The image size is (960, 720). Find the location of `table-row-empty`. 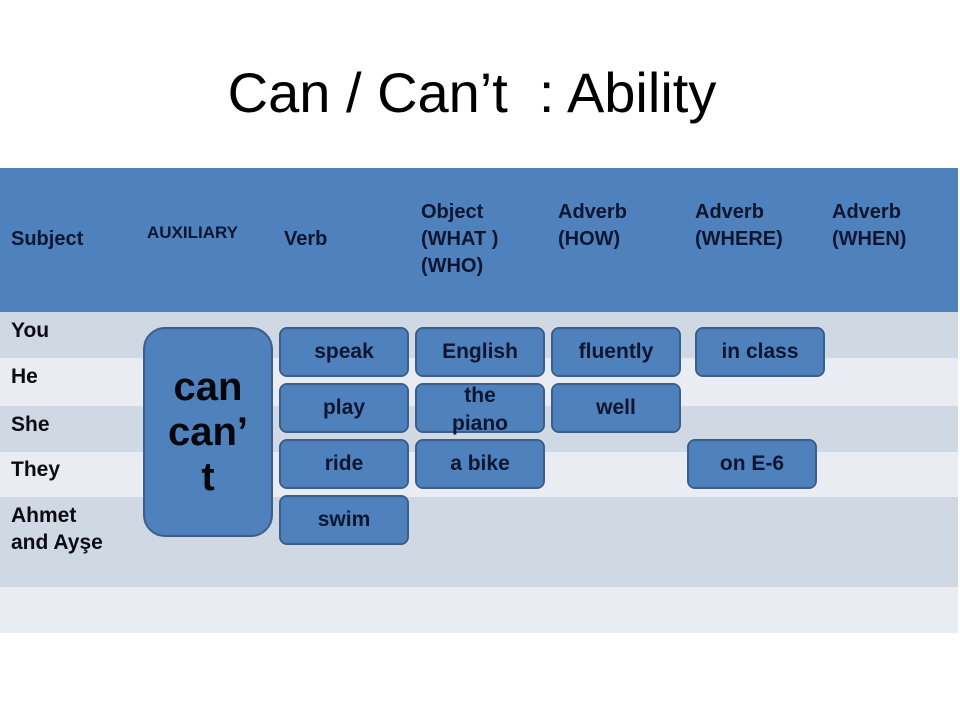

table-row-empty is located at coordinates (479, 610).